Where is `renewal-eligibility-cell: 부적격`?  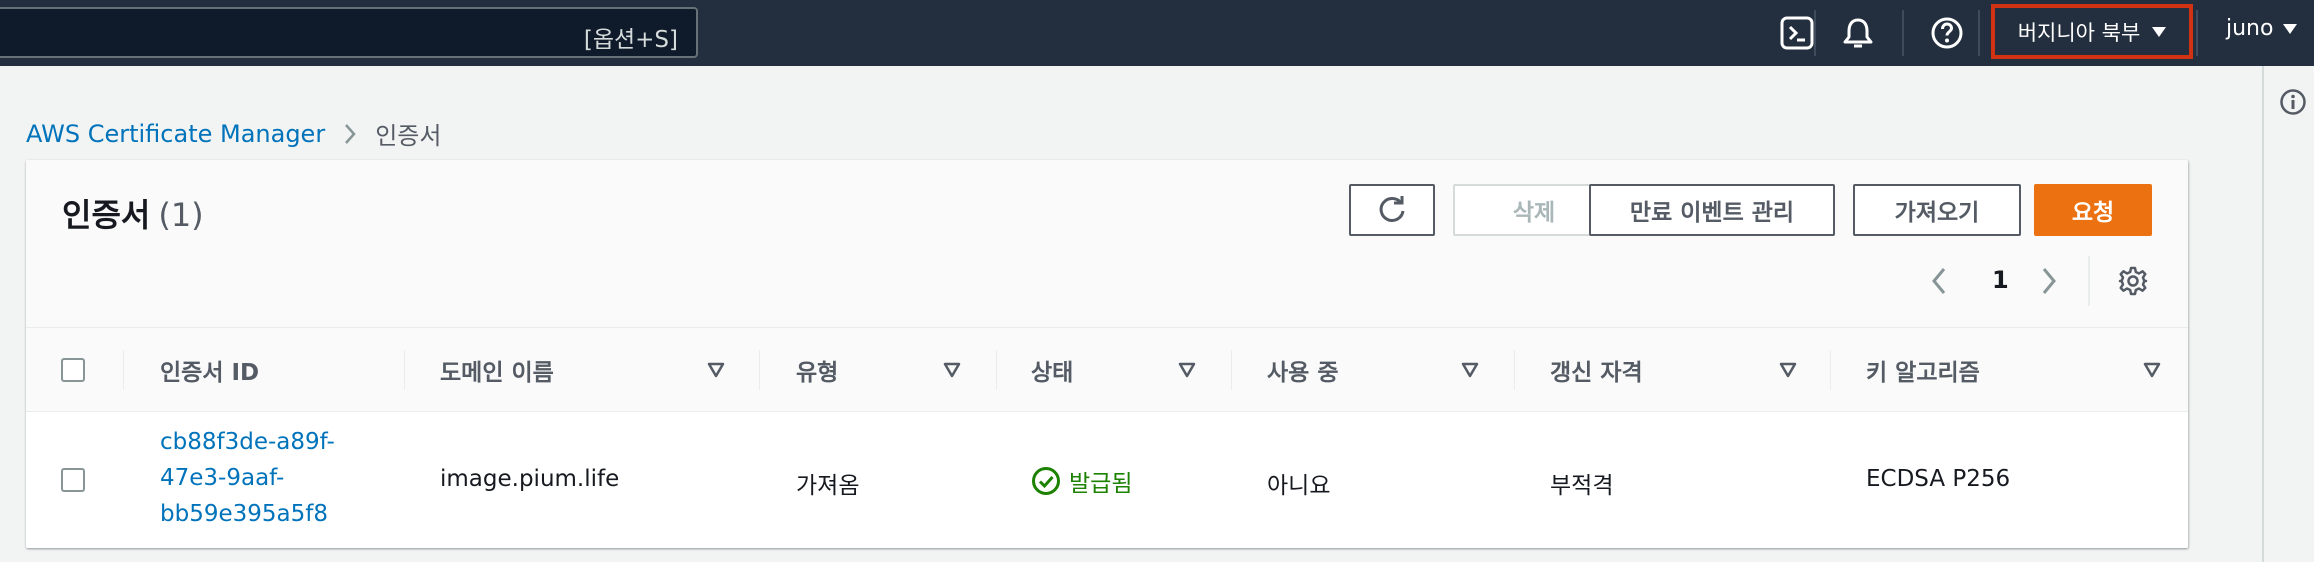
renewal-eligibility-cell: 부적격 is located at coordinates (1582, 486).